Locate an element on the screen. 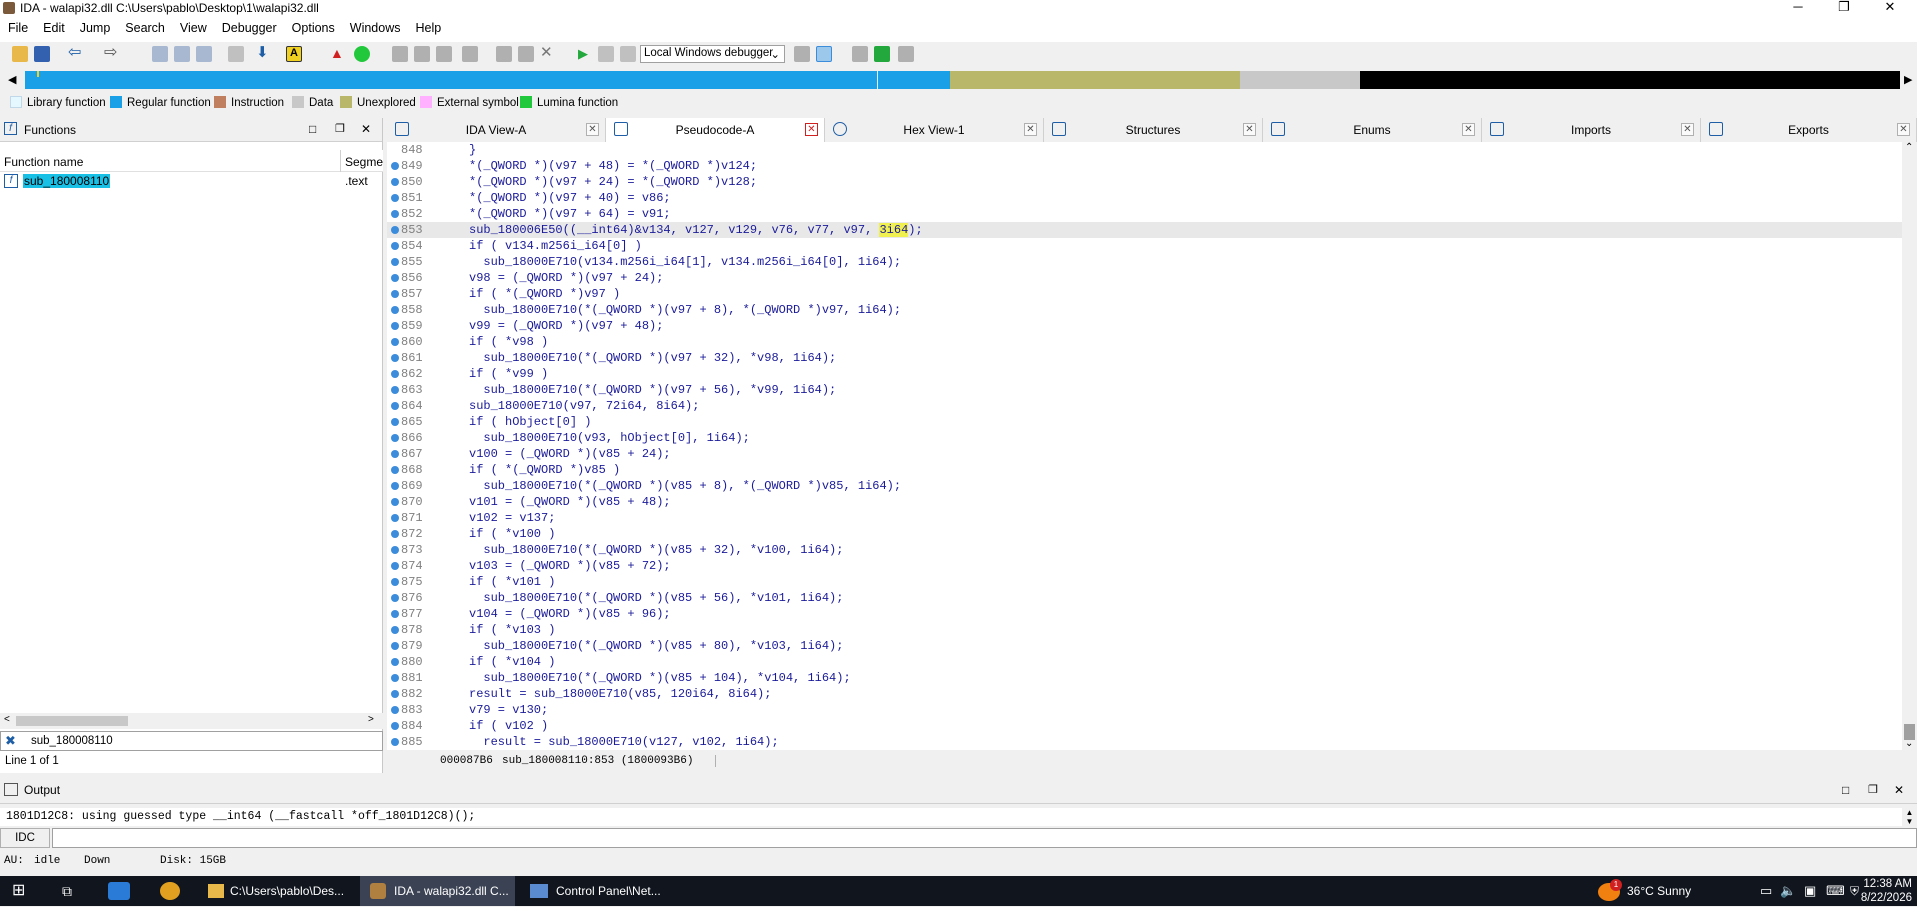  tab-structures: Structures ✕ is located at coordinates (1153, 130).